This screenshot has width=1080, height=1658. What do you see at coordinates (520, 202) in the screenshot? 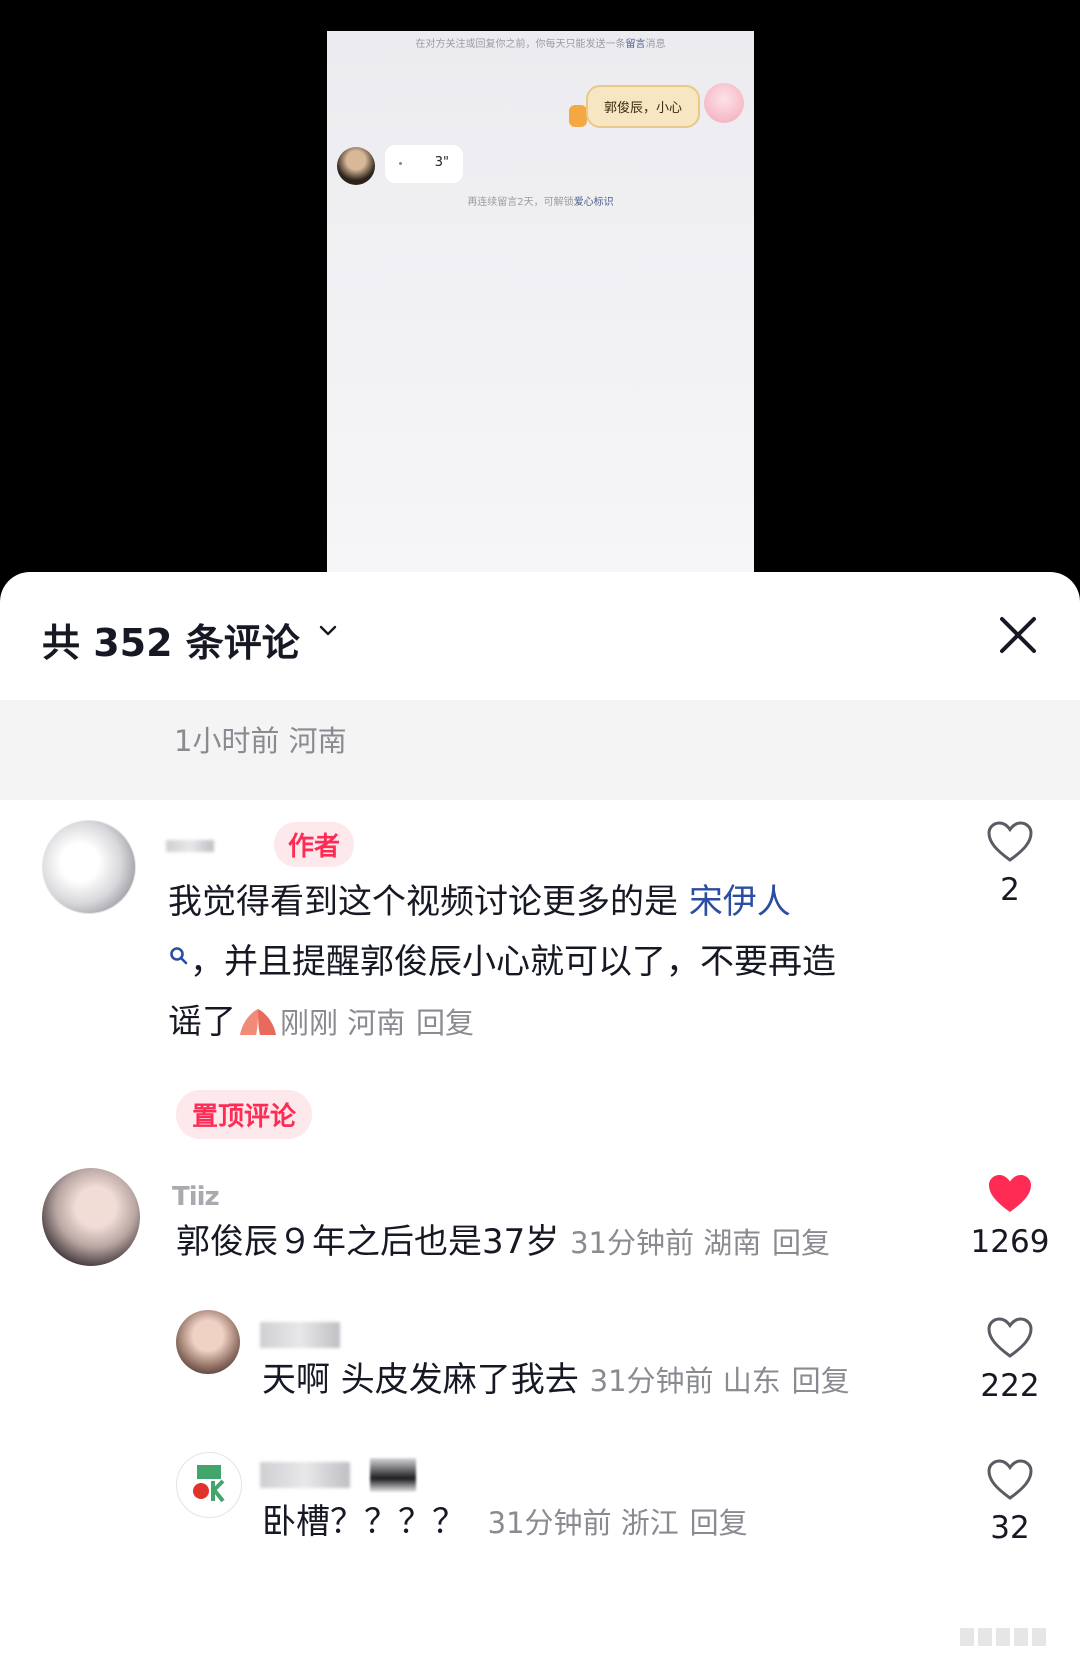
I see `dm-hint-text: 再连续留言2天，可解锁` at bounding box center [520, 202].